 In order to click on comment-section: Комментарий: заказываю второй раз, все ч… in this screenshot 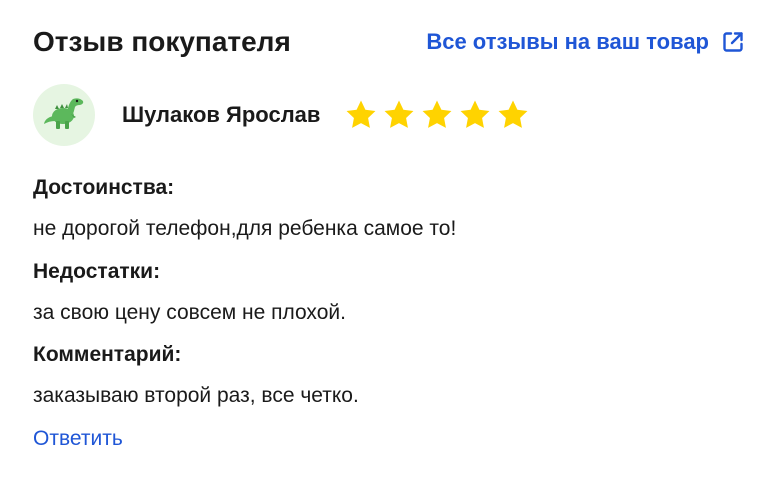, I will do `click(196, 375)`.